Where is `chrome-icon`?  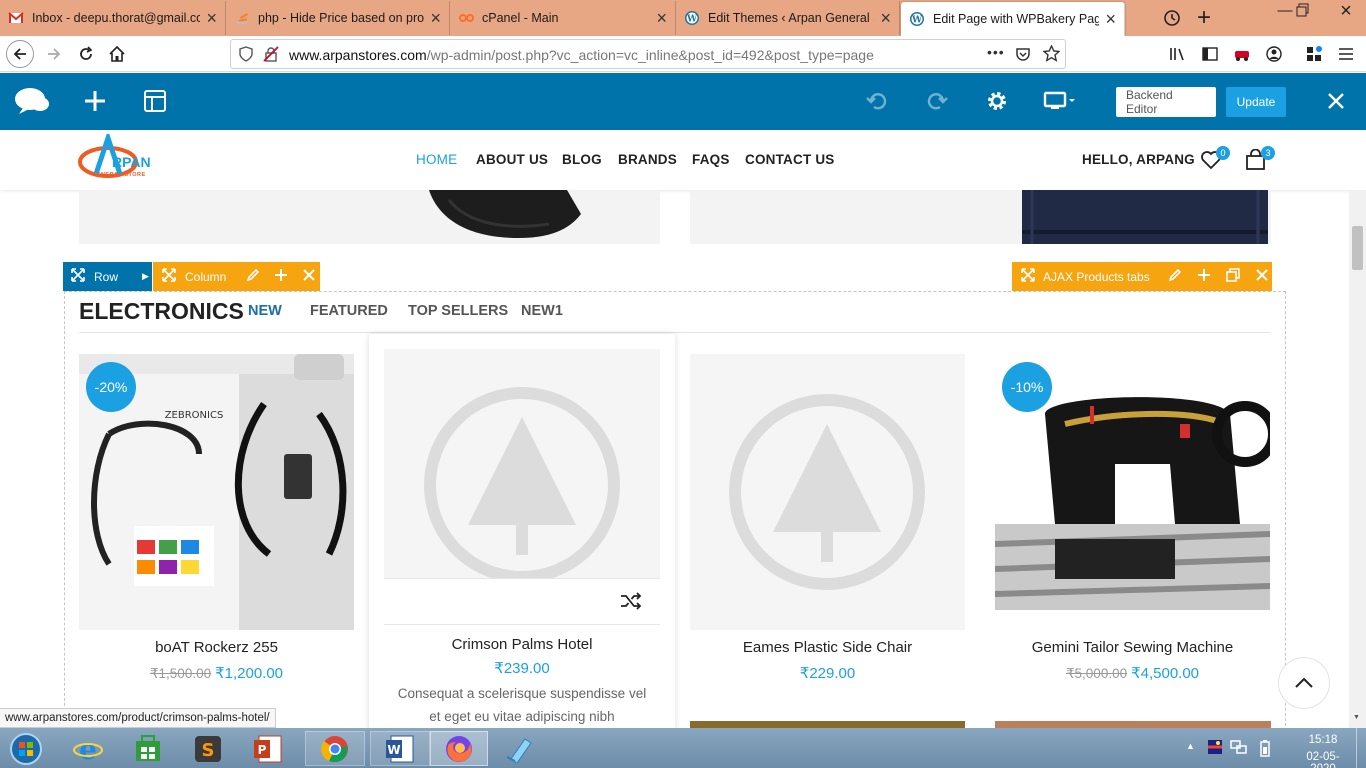
chrome-icon is located at coordinates (335, 748).